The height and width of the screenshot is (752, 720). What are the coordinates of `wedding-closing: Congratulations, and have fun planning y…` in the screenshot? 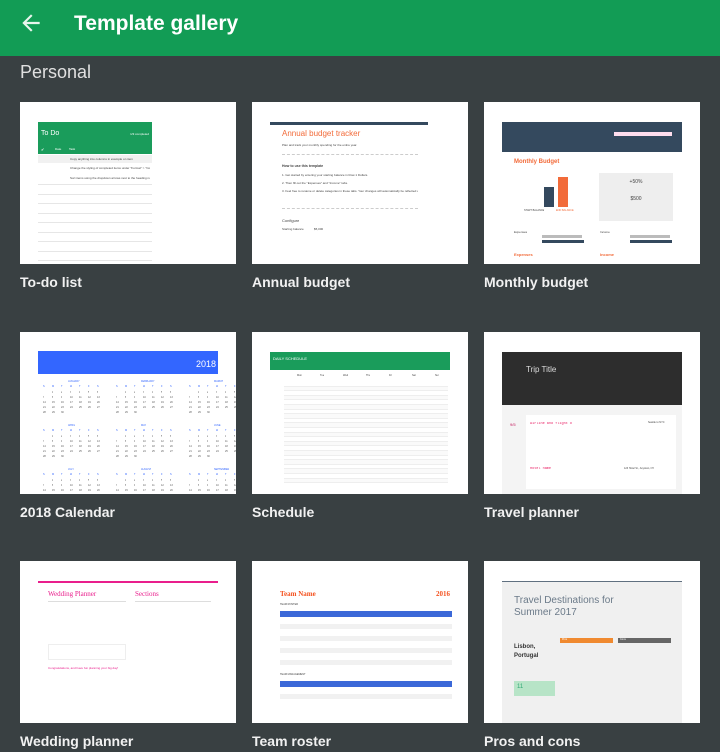 It's located at (83, 668).